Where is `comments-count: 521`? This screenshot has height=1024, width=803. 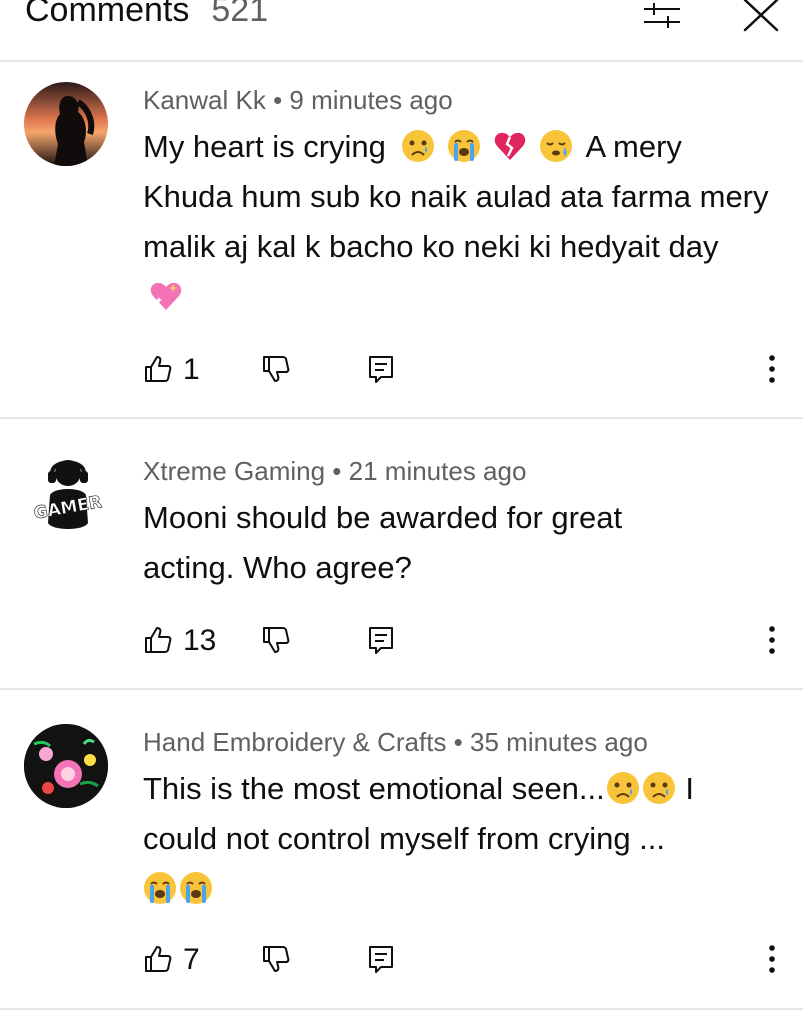
comments-count: 521 is located at coordinates (240, 14).